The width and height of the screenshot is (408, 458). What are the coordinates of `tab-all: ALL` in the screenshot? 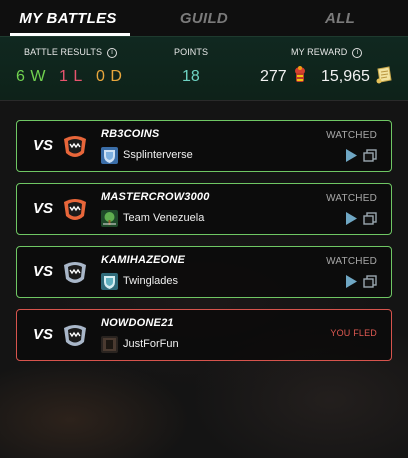 It's located at (340, 18).